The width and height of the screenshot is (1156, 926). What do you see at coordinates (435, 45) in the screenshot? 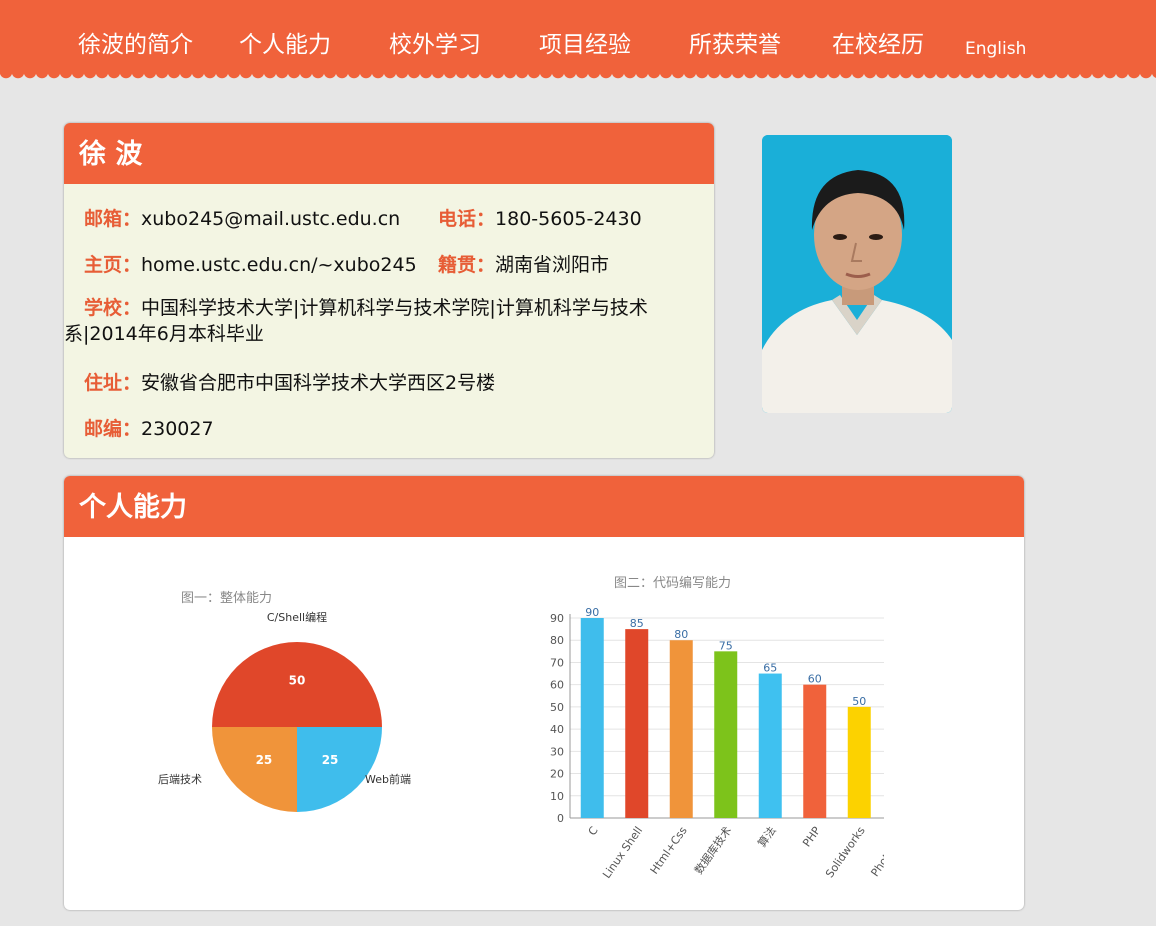
I see `nav-item-external-study: 校外学习` at bounding box center [435, 45].